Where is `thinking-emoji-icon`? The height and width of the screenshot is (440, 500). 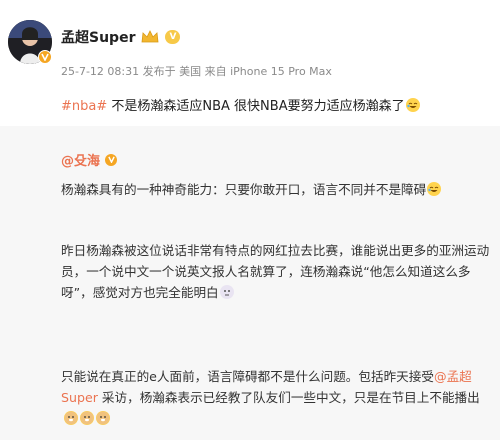 thinking-emoji-icon is located at coordinates (226, 292).